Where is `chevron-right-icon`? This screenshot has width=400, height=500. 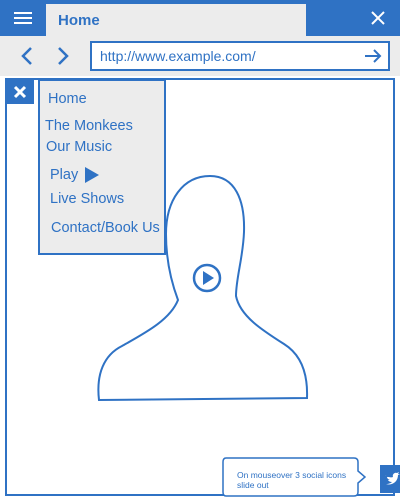 chevron-right-icon is located at coordinates (63, 56).